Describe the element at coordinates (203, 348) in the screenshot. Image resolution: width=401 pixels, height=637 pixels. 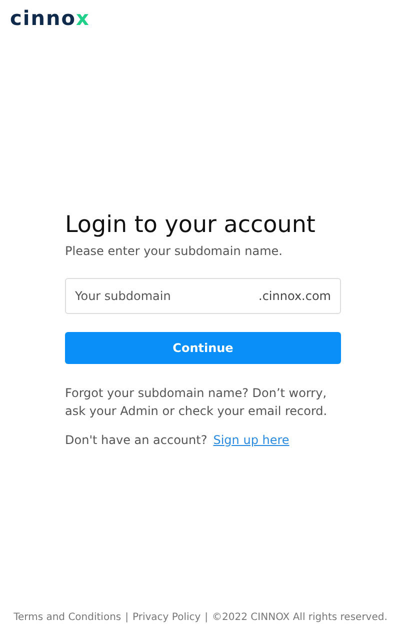
I see `continue-button: Continue` at that location.